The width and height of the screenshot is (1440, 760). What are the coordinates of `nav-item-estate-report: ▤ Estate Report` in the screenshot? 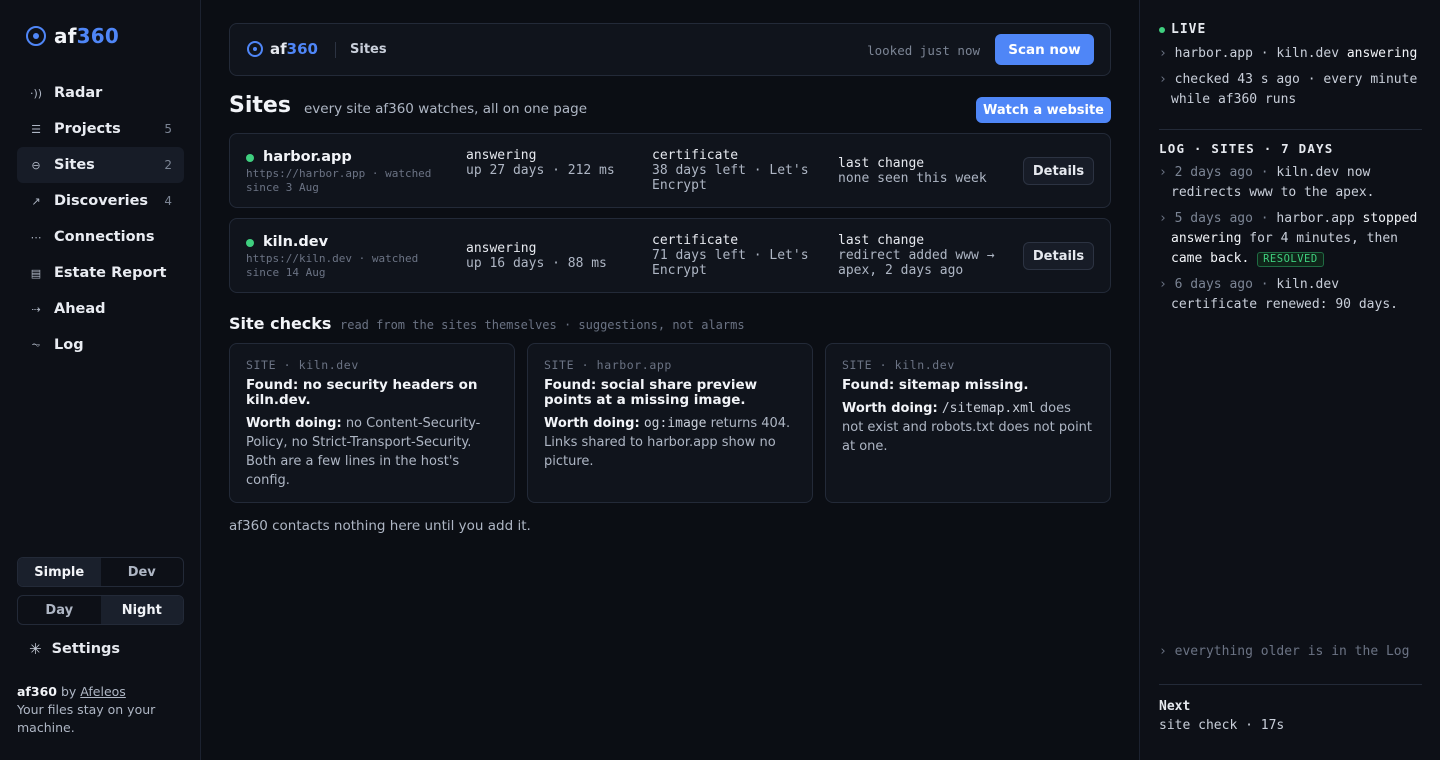 It's located at (100, 273).